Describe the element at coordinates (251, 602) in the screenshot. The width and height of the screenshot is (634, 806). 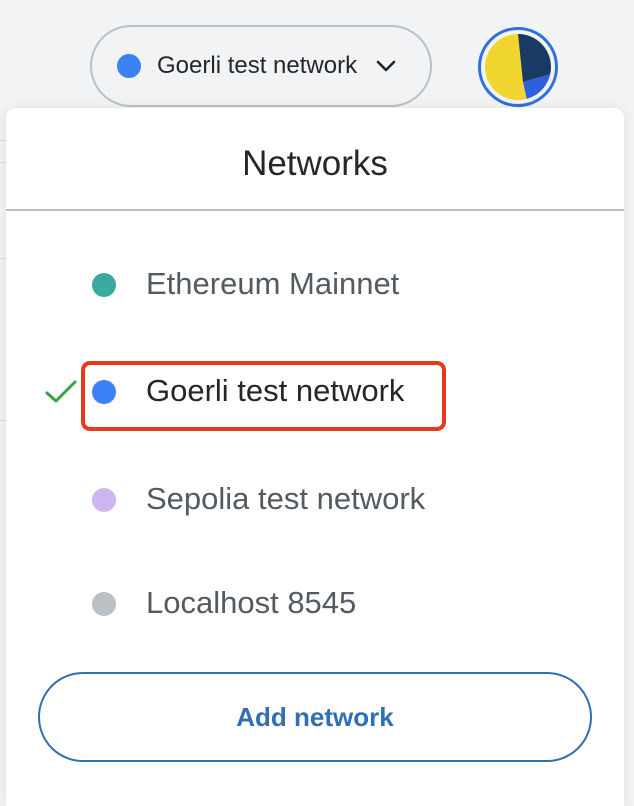
I see `network-item-label: Localhost 8545` at that location.